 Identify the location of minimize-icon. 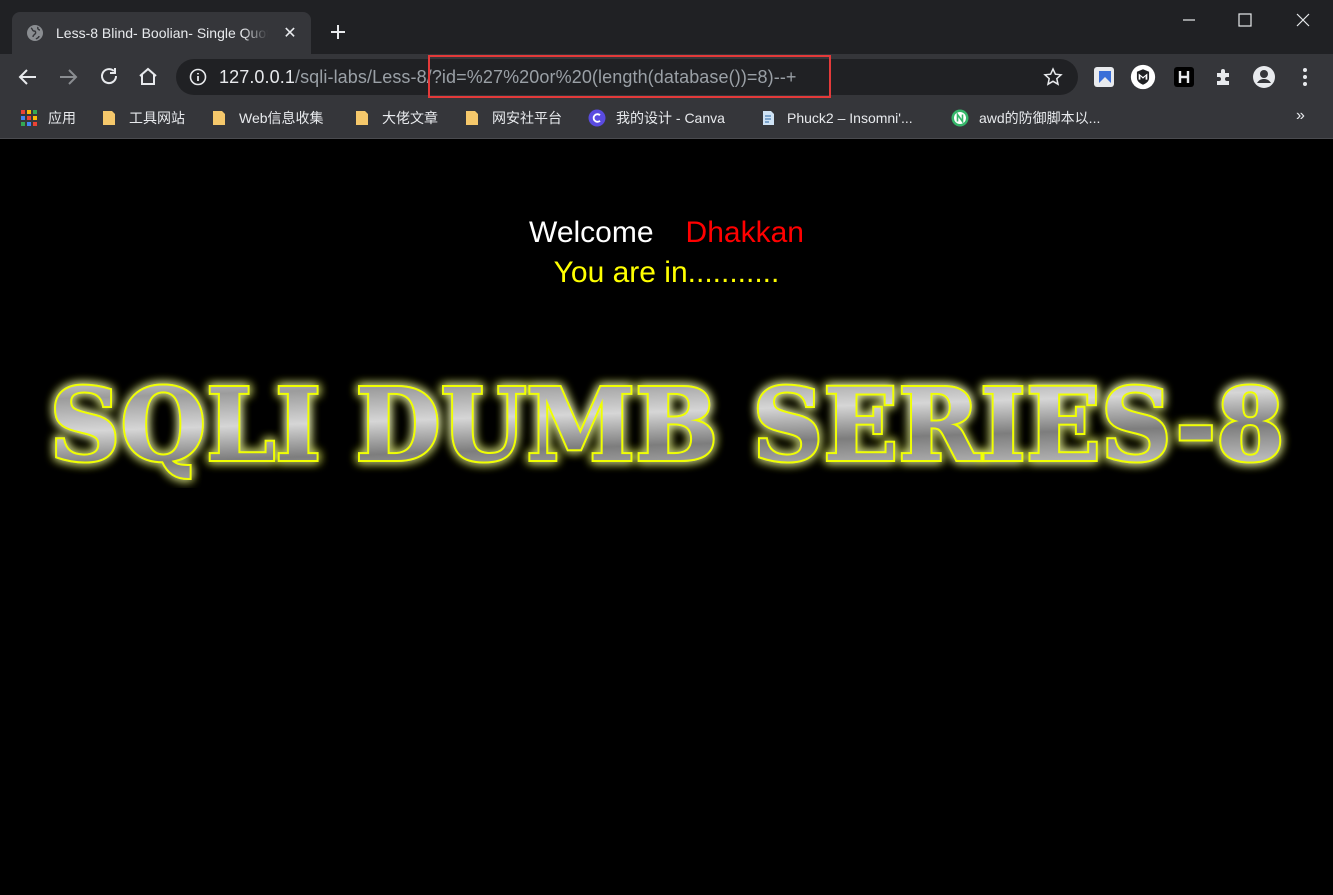
(1189, 20).